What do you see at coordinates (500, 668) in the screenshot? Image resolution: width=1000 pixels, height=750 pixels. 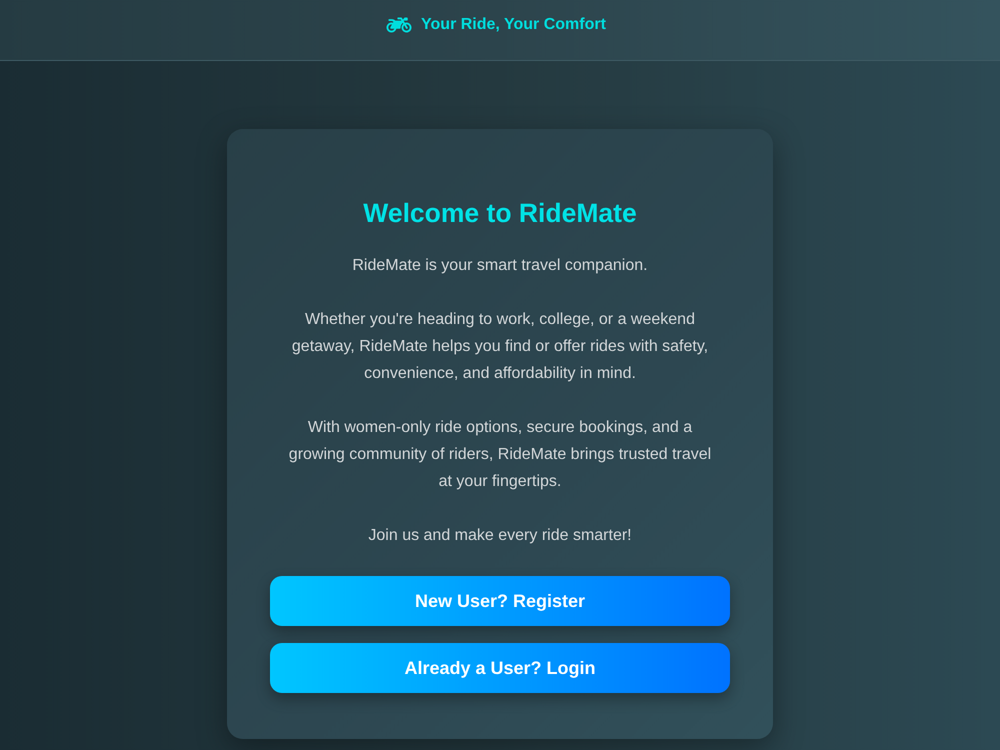 I see `login-button: Already a User? Login` at bounding box center [500, 668].